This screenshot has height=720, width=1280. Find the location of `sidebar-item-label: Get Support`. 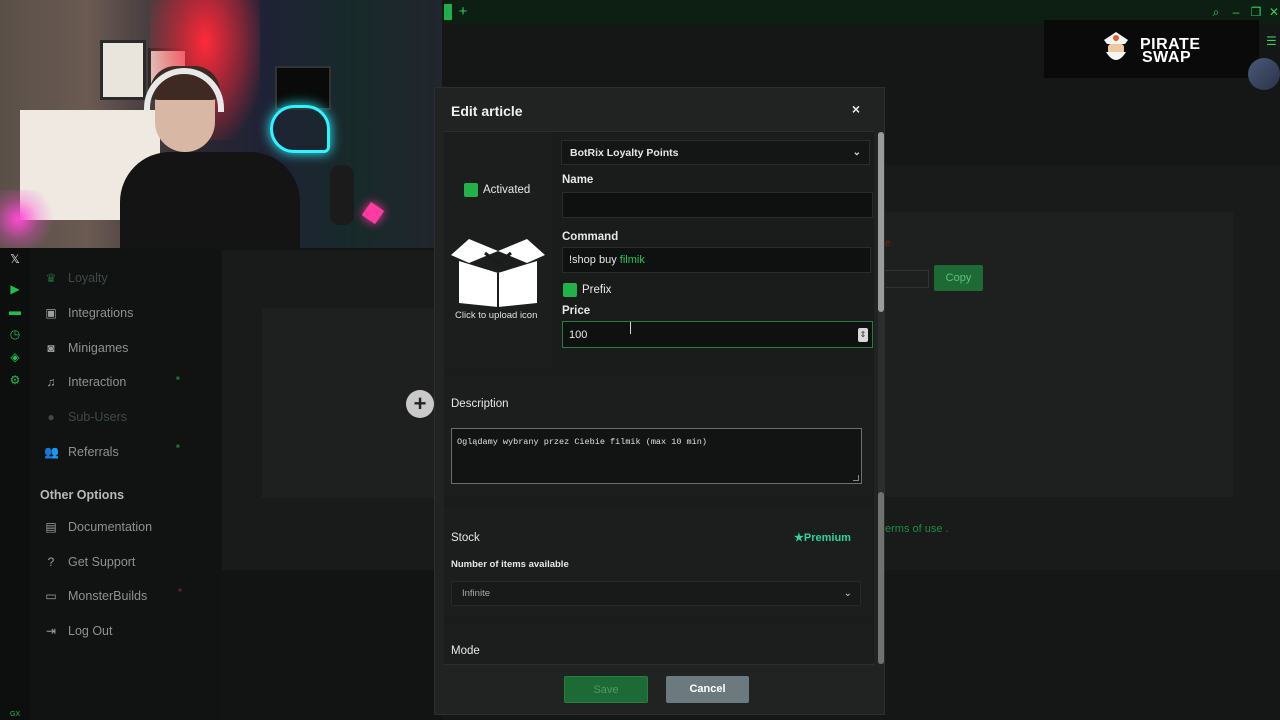

sidebar-item-label: Get Support is located at coordinates (102, 562).